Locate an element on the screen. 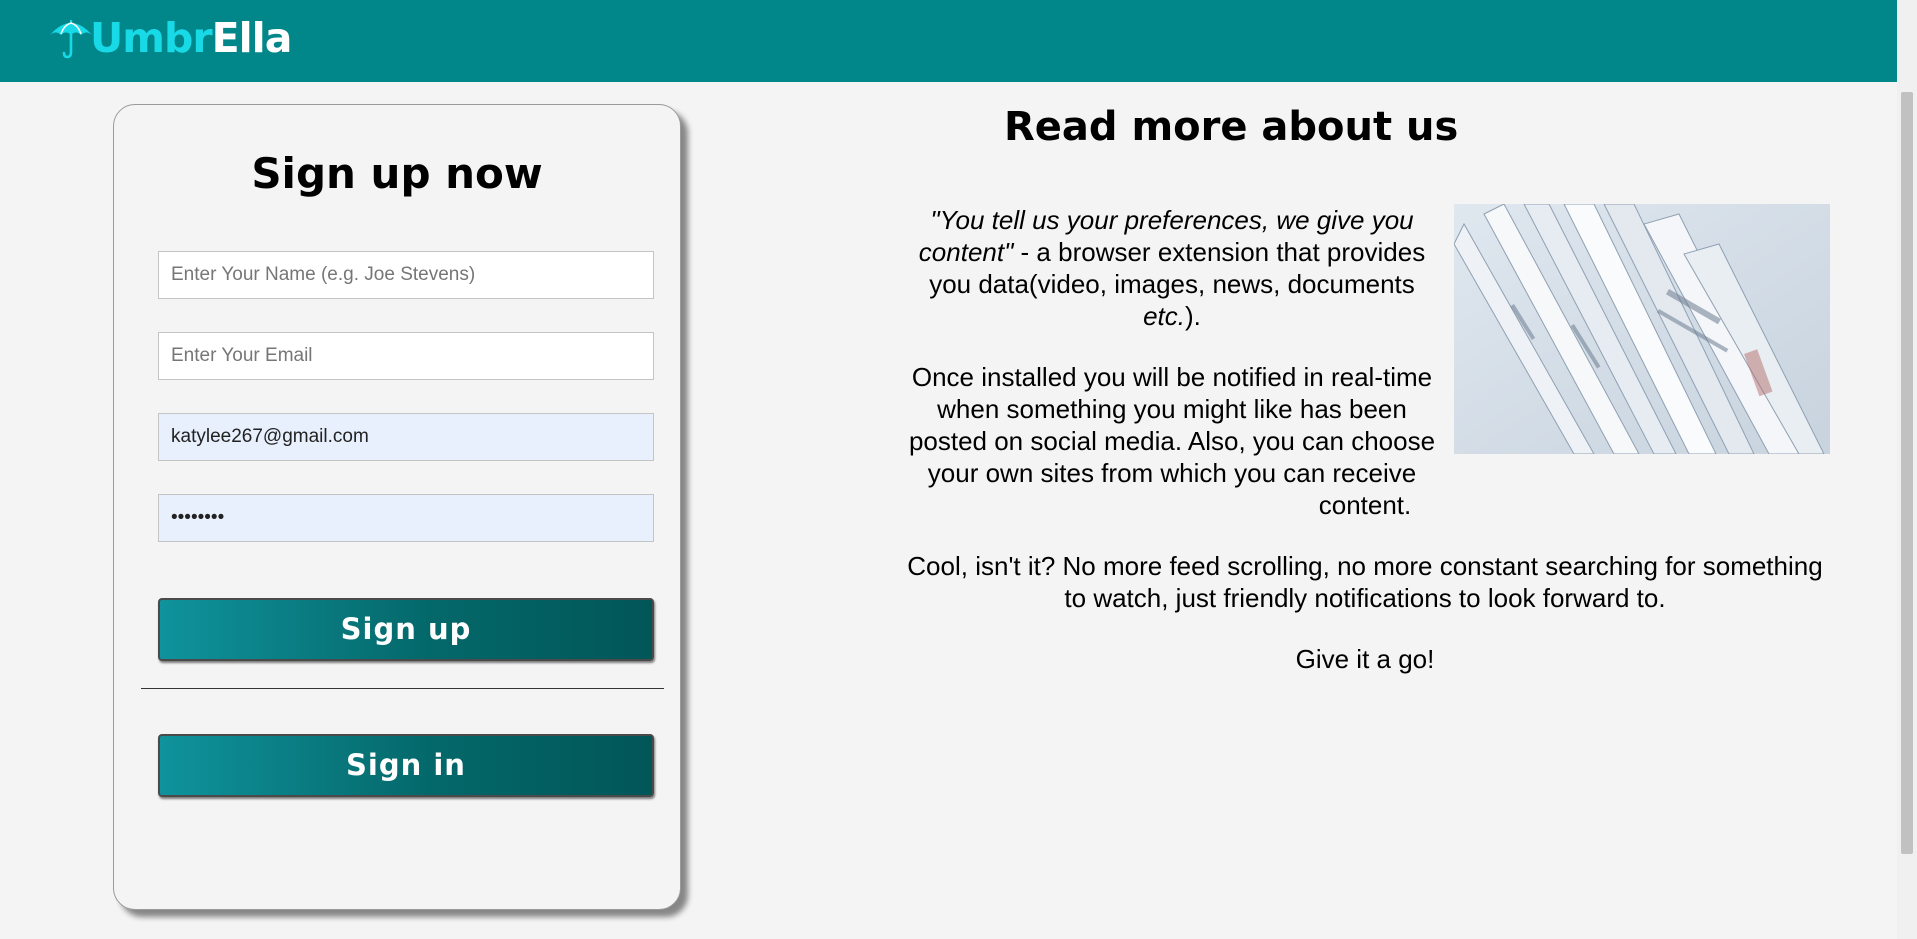 This screenshot has height=939, width=1917. logo-text-part2: Ella is located at coordinates (252, 37).